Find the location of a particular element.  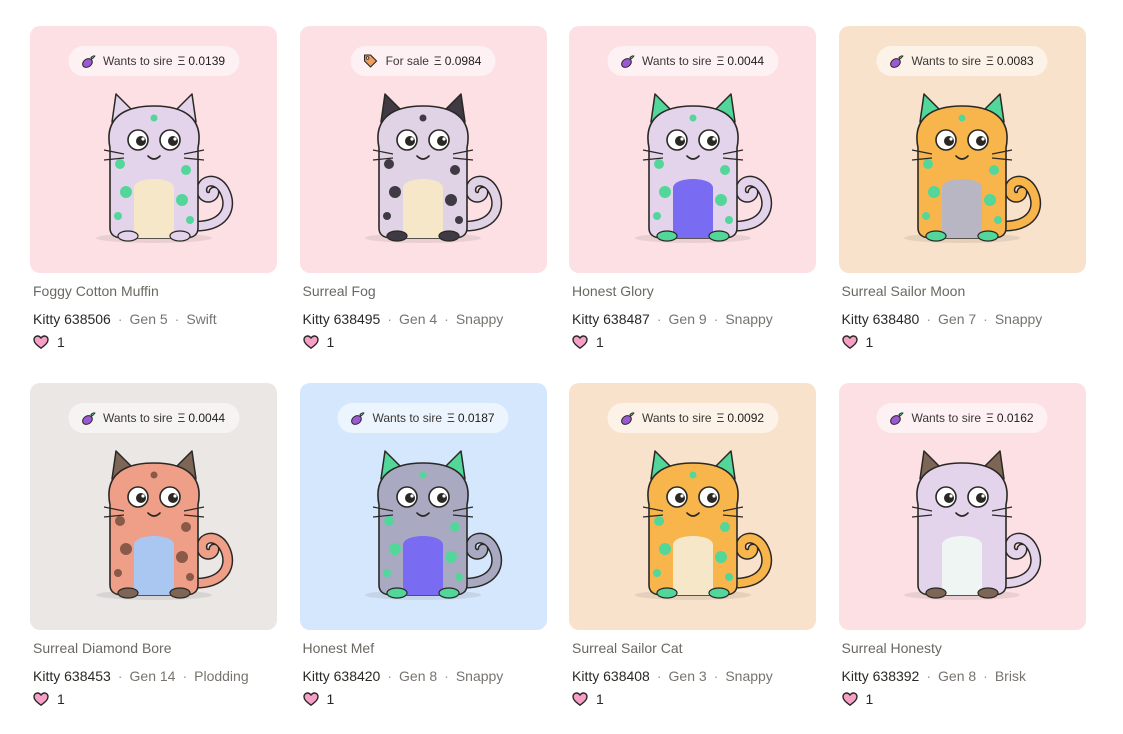

kitty-cooldown: Brisk is located at coordinates (1010, 676).